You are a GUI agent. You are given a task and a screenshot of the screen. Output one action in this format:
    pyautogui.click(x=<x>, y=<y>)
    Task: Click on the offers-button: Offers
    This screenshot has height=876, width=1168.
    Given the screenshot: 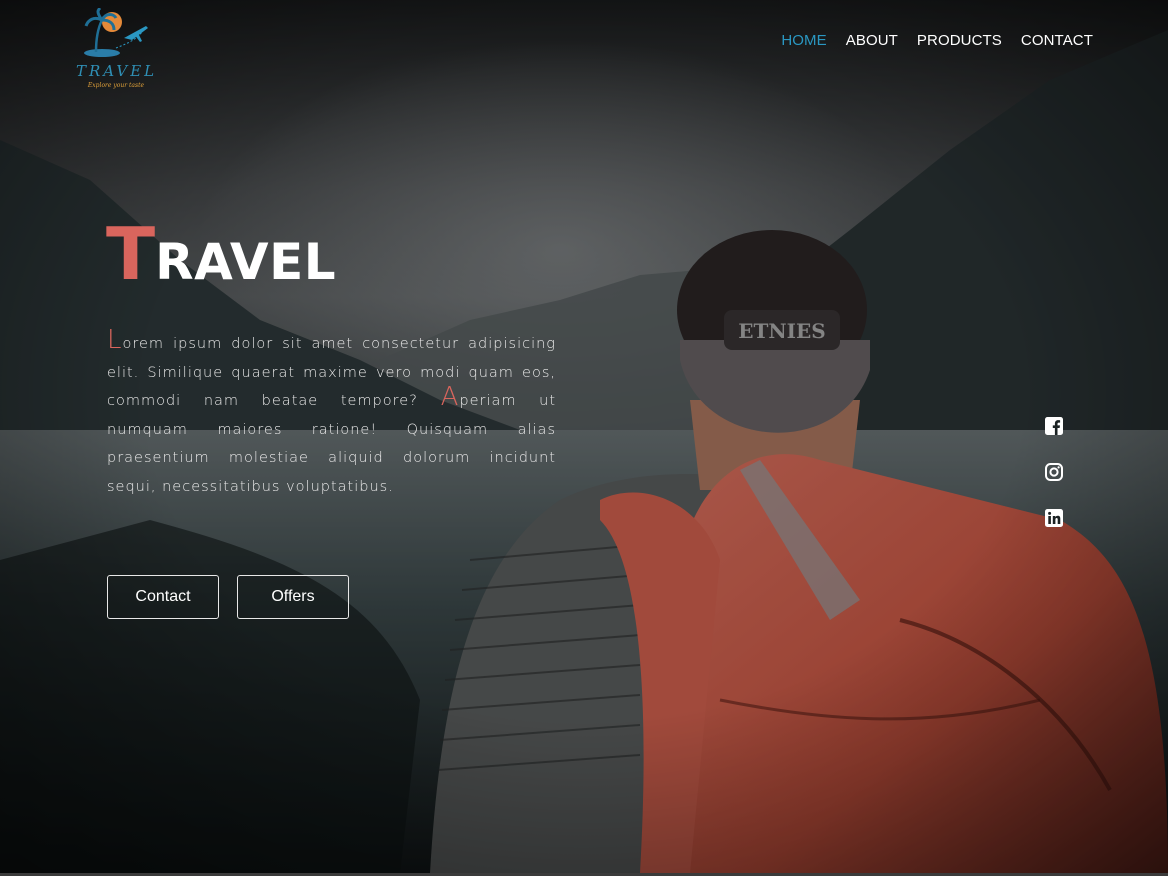 What is the action you would take?
    pyautogui.click(x=293, y=597)
    